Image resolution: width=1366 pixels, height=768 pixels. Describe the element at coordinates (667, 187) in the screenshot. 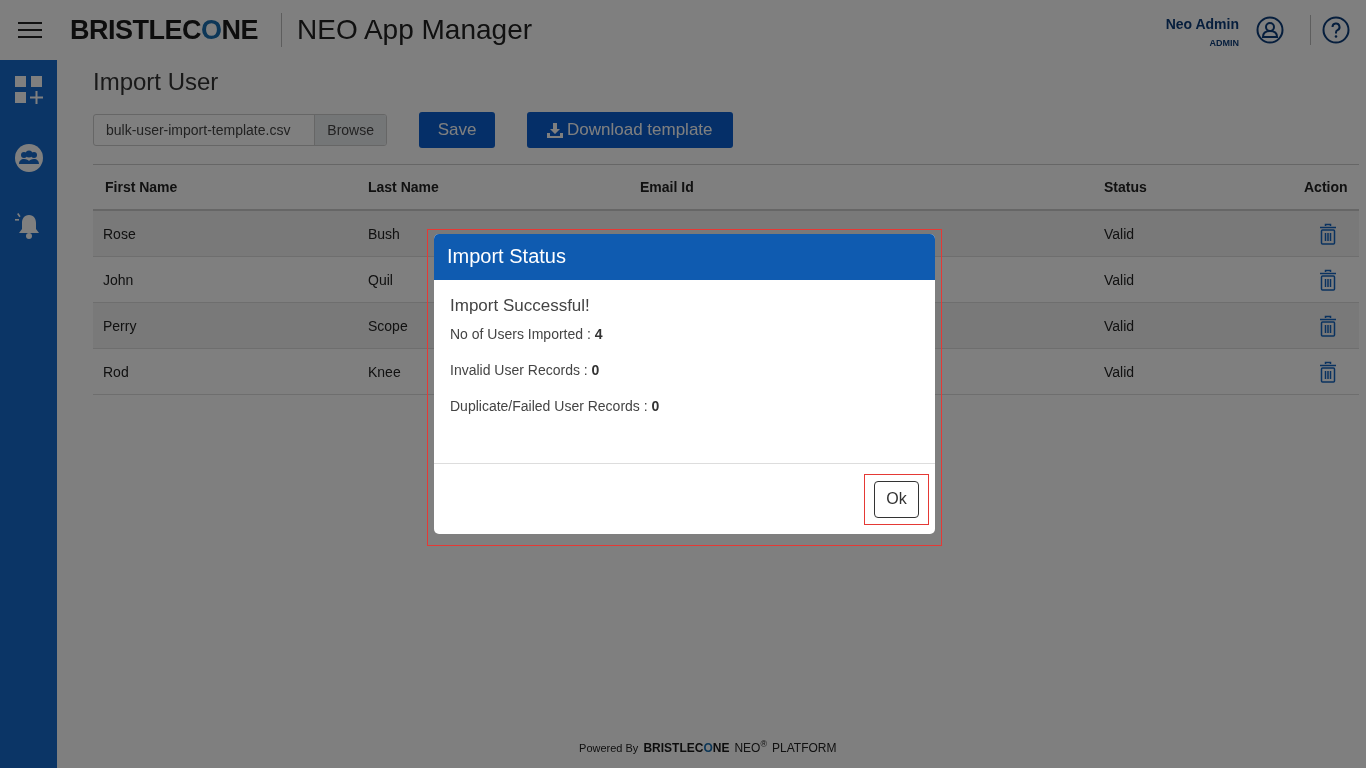

I see `column-header: Email Id` at that location.